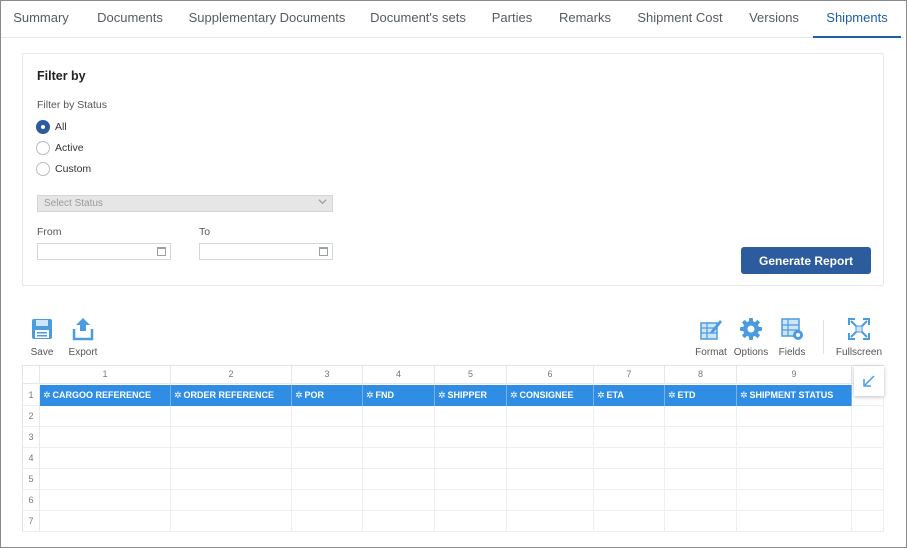 The image size is (907, 548). Describe the element at coordinates (629, 395) in the screenshot. I see `header-eta: ✲ ETA` at that location.